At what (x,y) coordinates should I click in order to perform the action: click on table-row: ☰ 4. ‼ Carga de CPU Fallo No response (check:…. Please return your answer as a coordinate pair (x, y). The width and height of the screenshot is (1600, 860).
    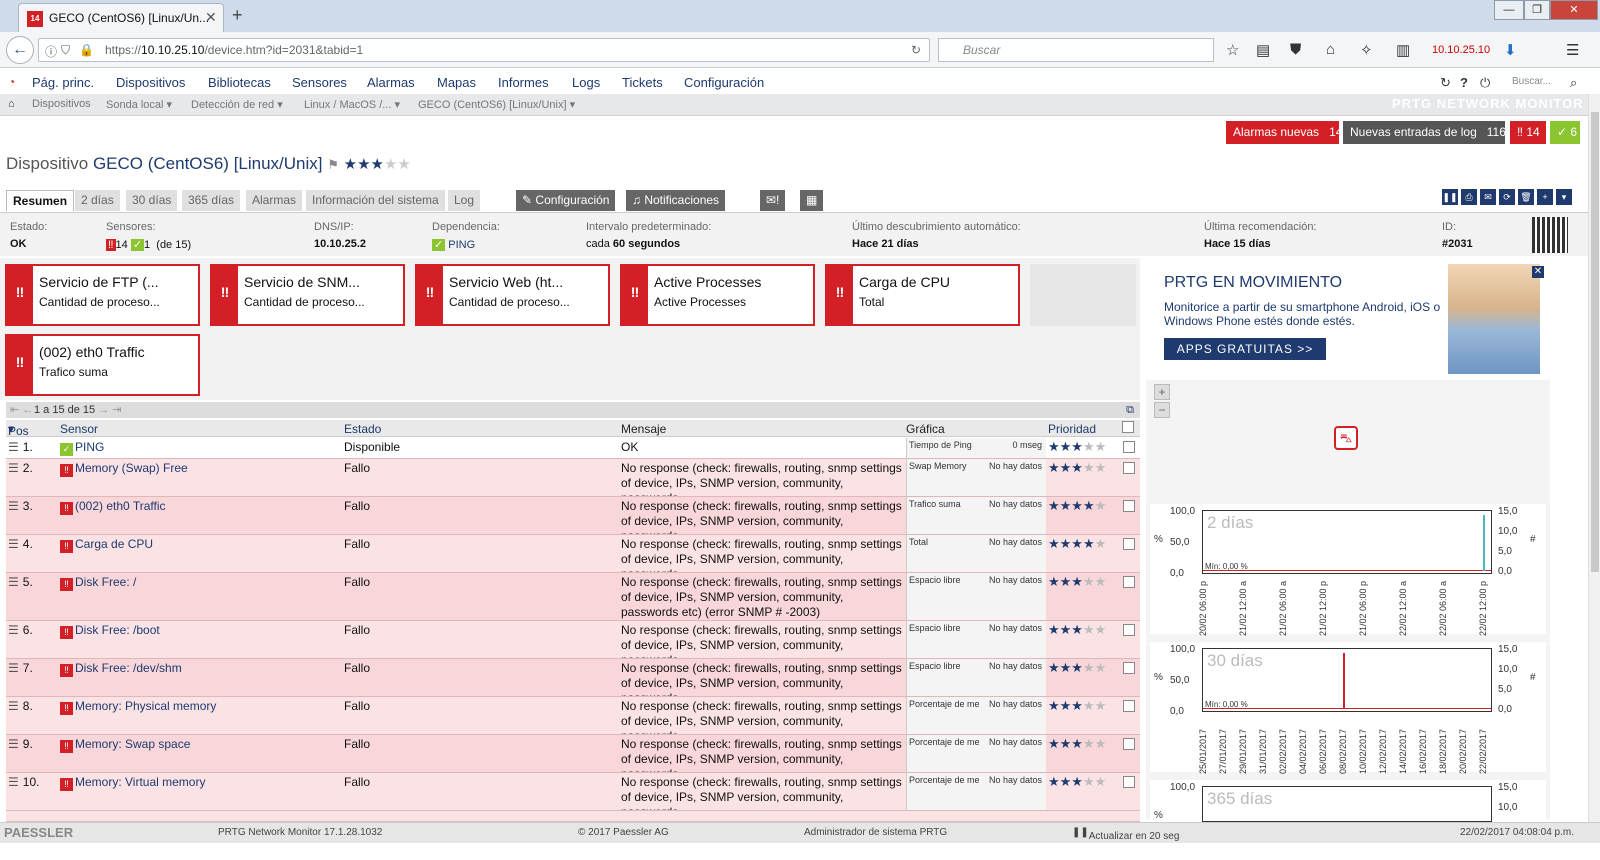
    Looking at the image, I should click on (573, 554).